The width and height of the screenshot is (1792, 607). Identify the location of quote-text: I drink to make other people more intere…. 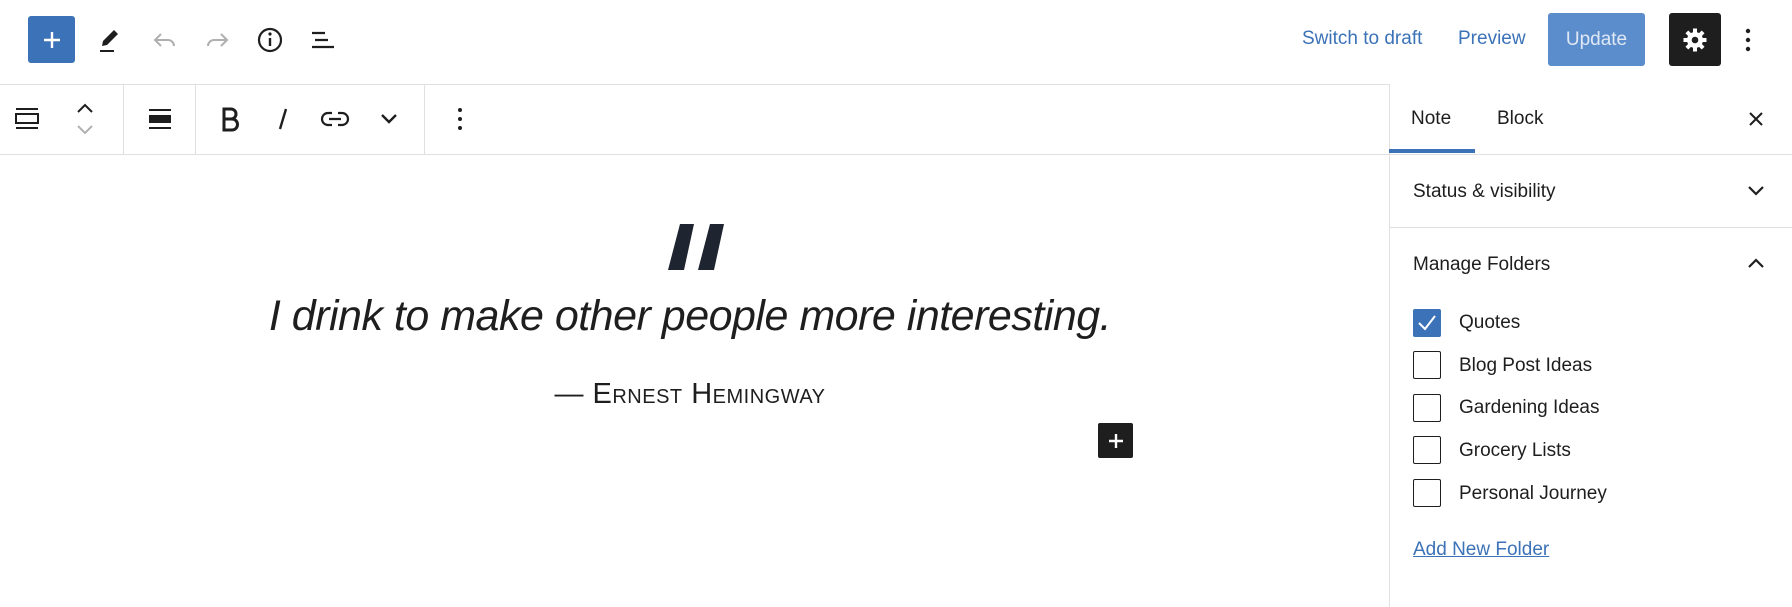
(690, 316).